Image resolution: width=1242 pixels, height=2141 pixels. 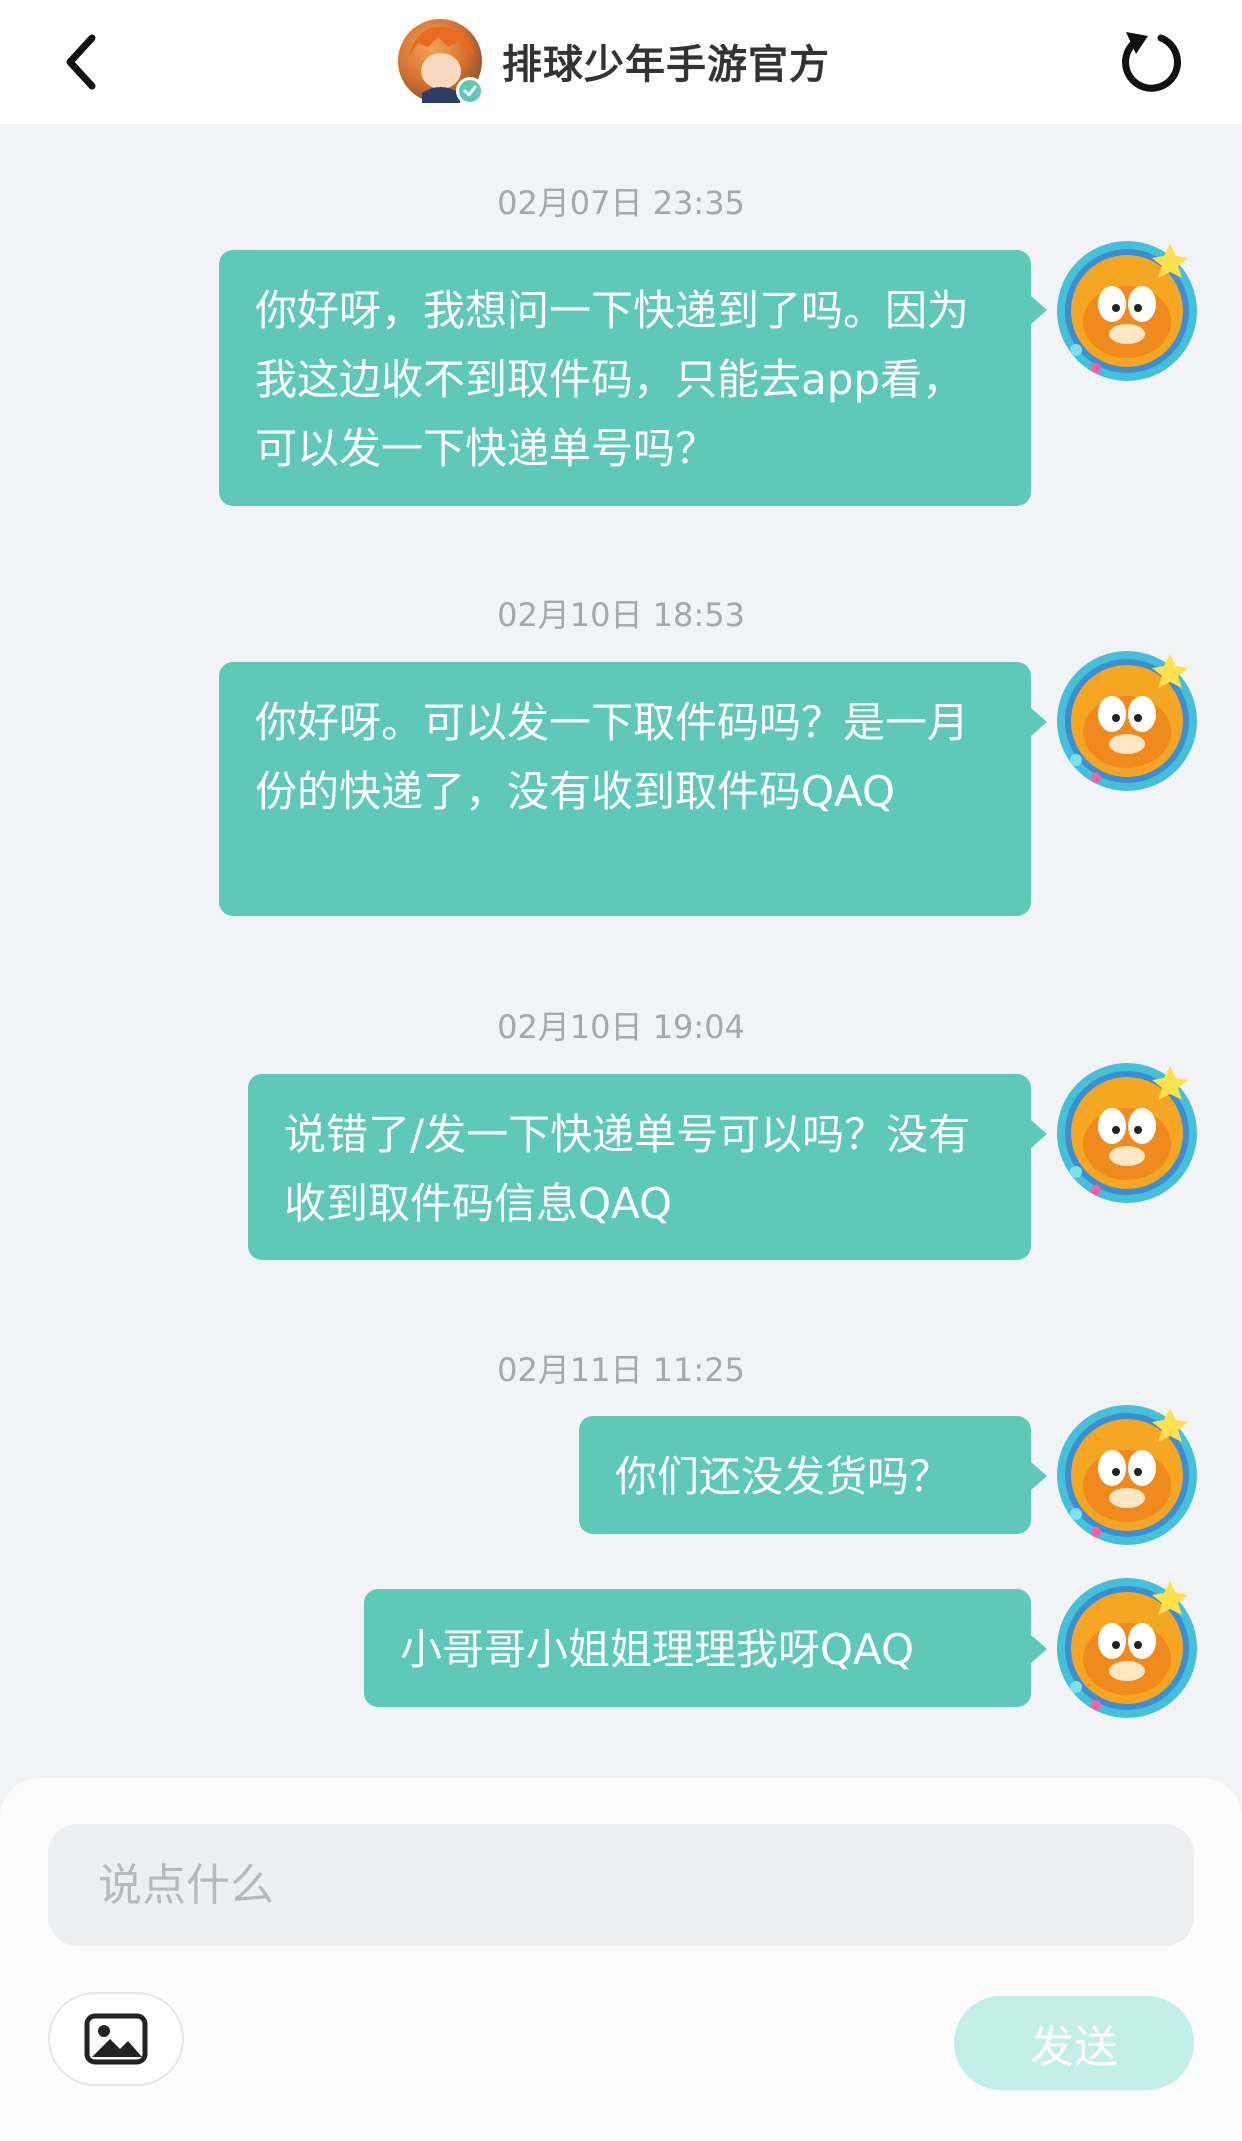 I want to click on chat-title: 排球少年手游官方, so click(x=666, y=65).